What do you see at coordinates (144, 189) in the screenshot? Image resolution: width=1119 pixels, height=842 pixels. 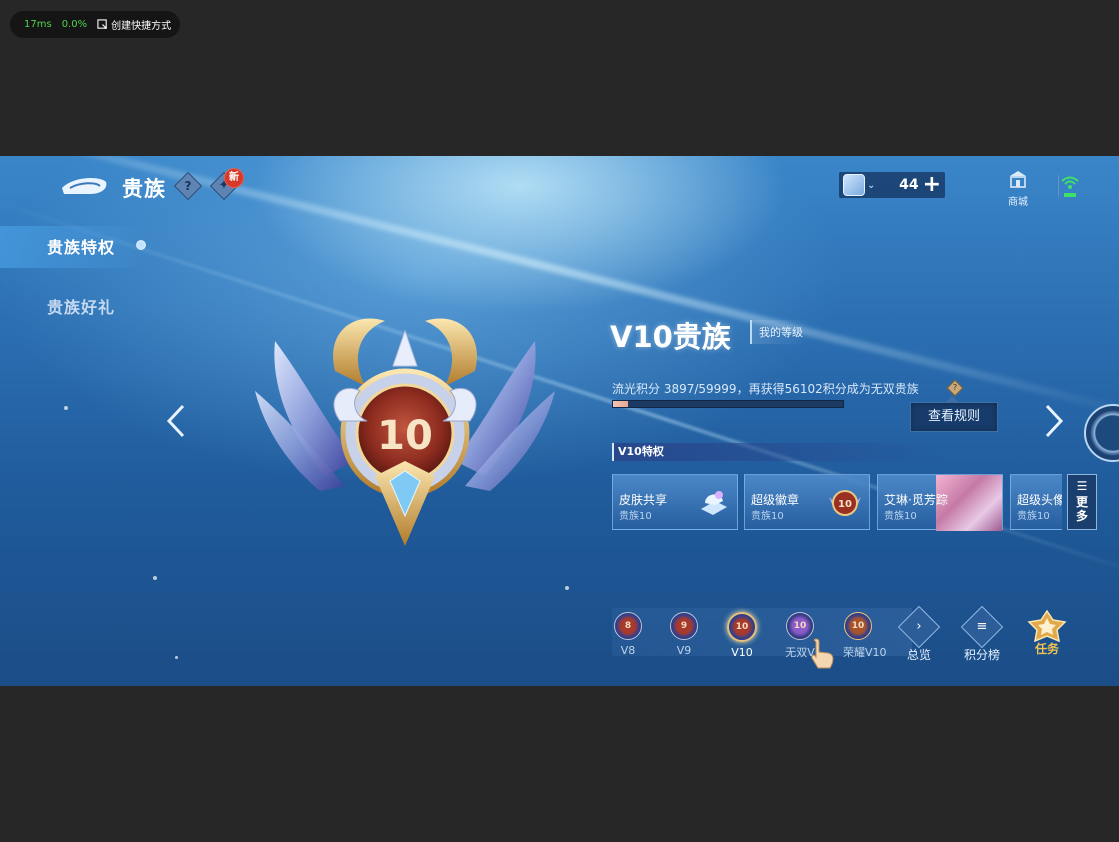 I see `page-title: 贵族` at bounding box center [144, 189].